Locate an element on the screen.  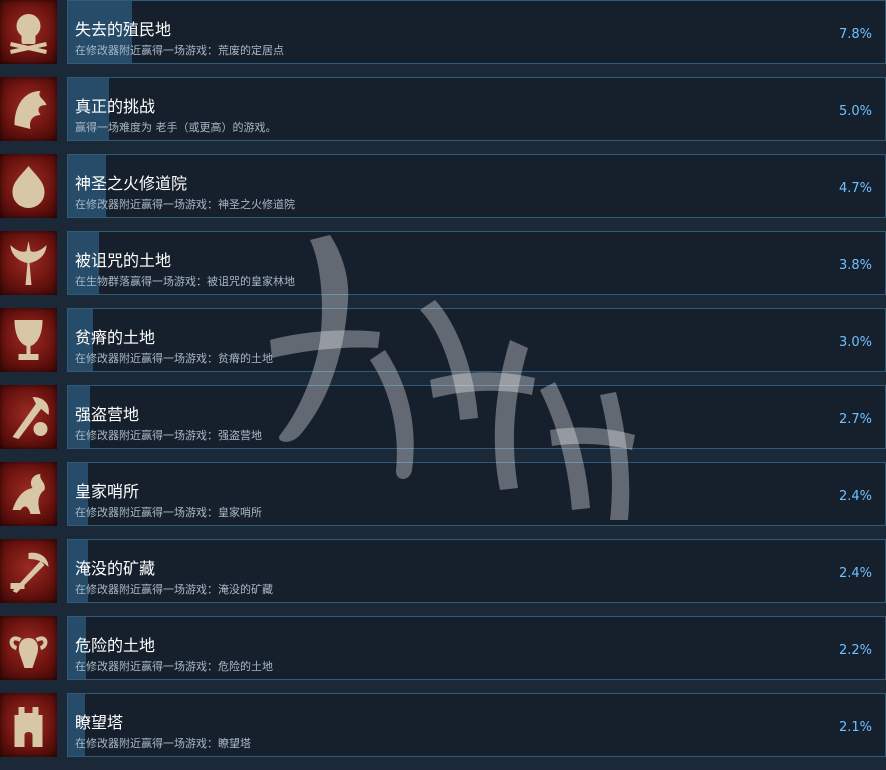
achievement-description: 赢得一场难度为 老手（或更高）的游戏。 is located at coordinates (176, 127).